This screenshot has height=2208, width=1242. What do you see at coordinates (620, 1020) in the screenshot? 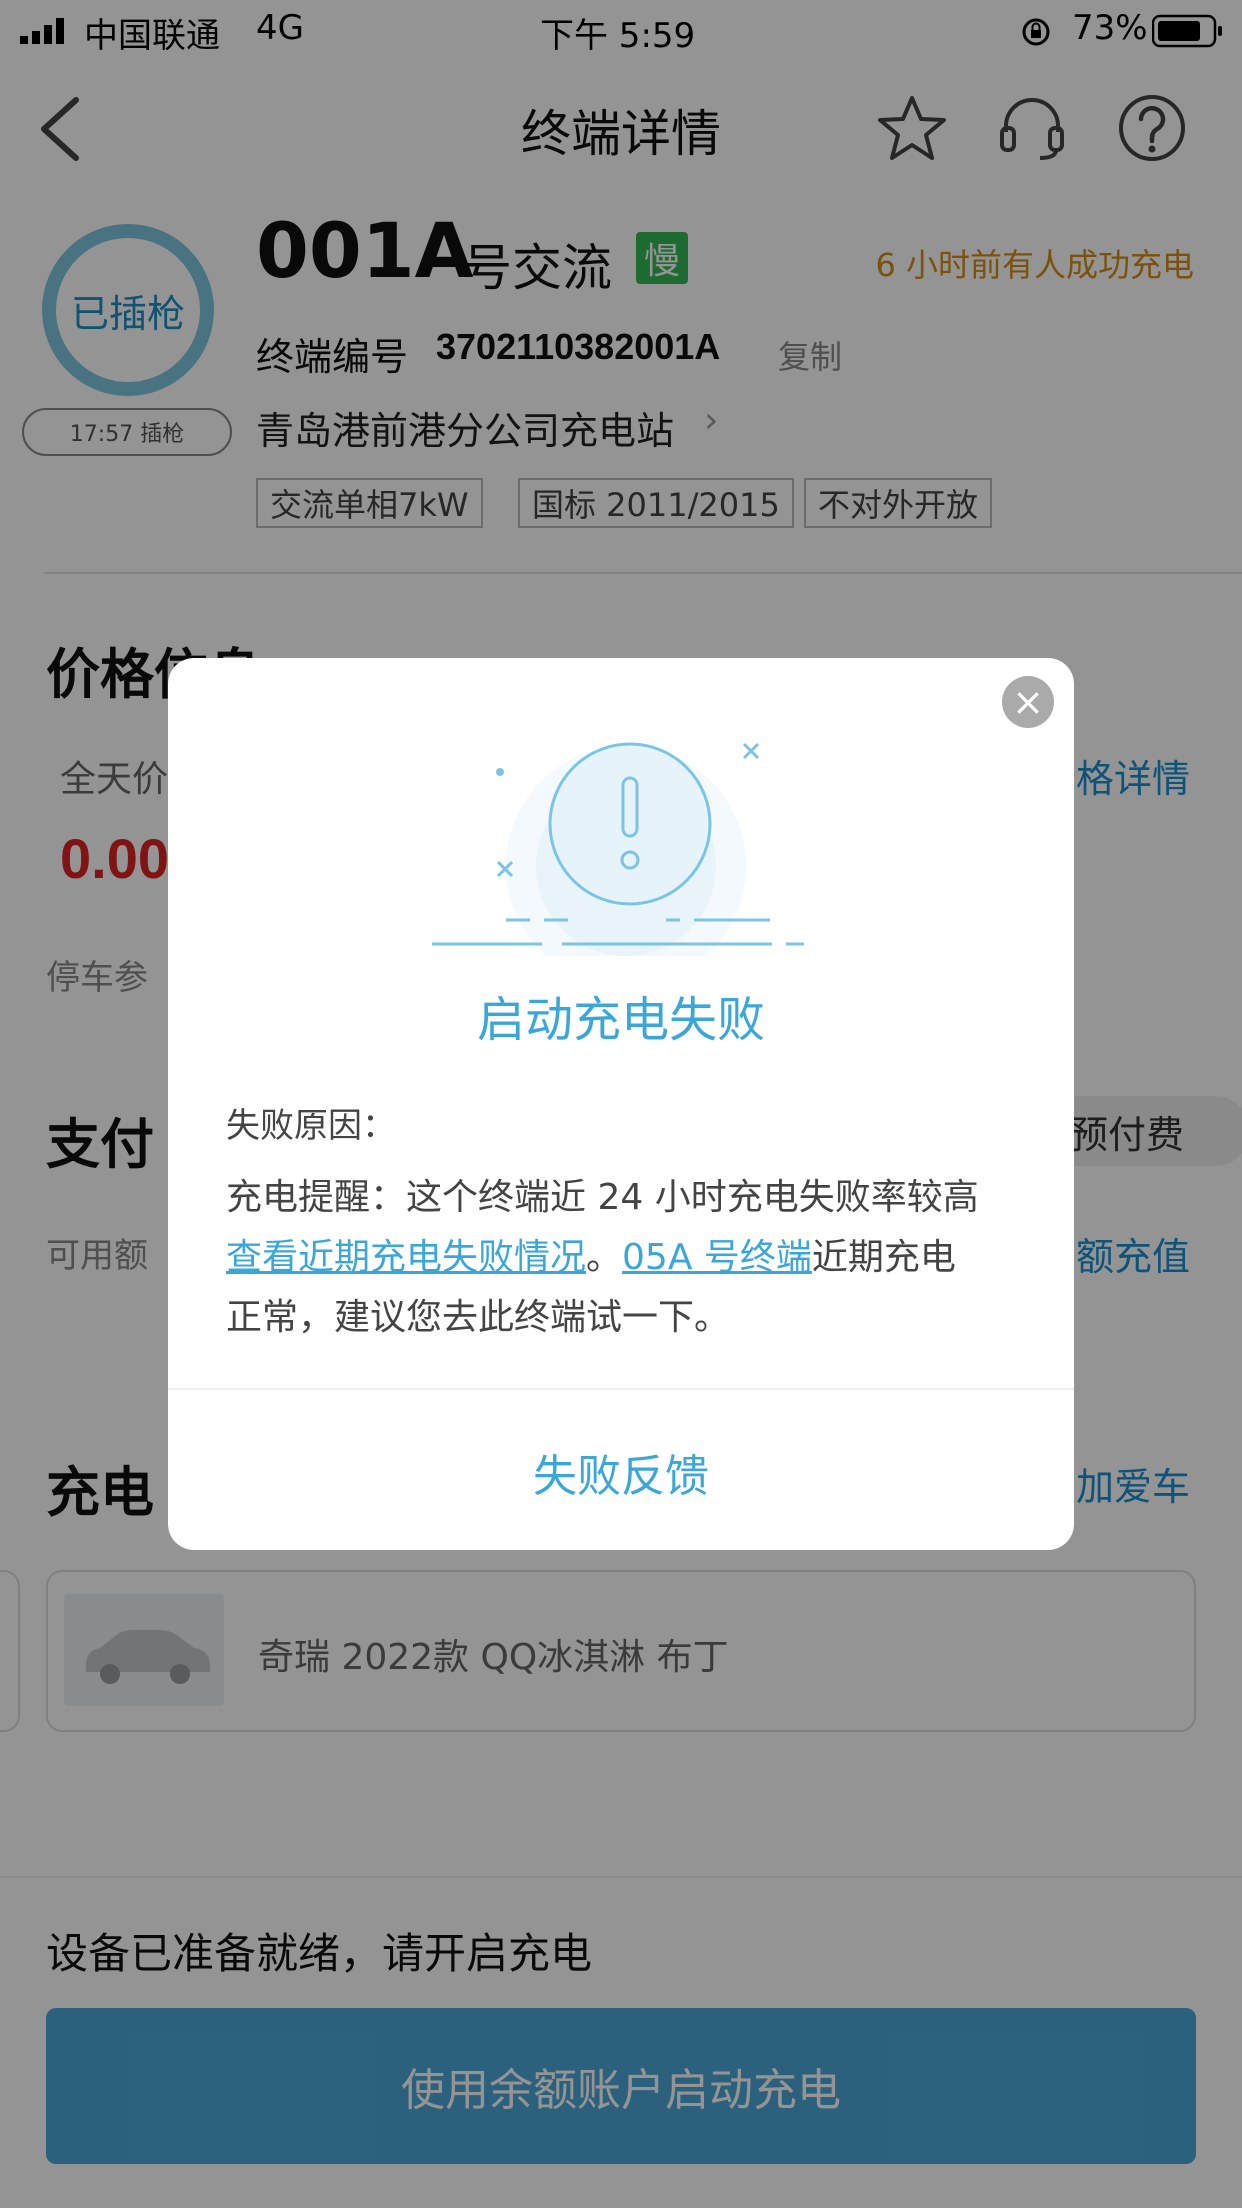
I see `dialog-title: 启动充电失败` at bounding box center [620, 1020].